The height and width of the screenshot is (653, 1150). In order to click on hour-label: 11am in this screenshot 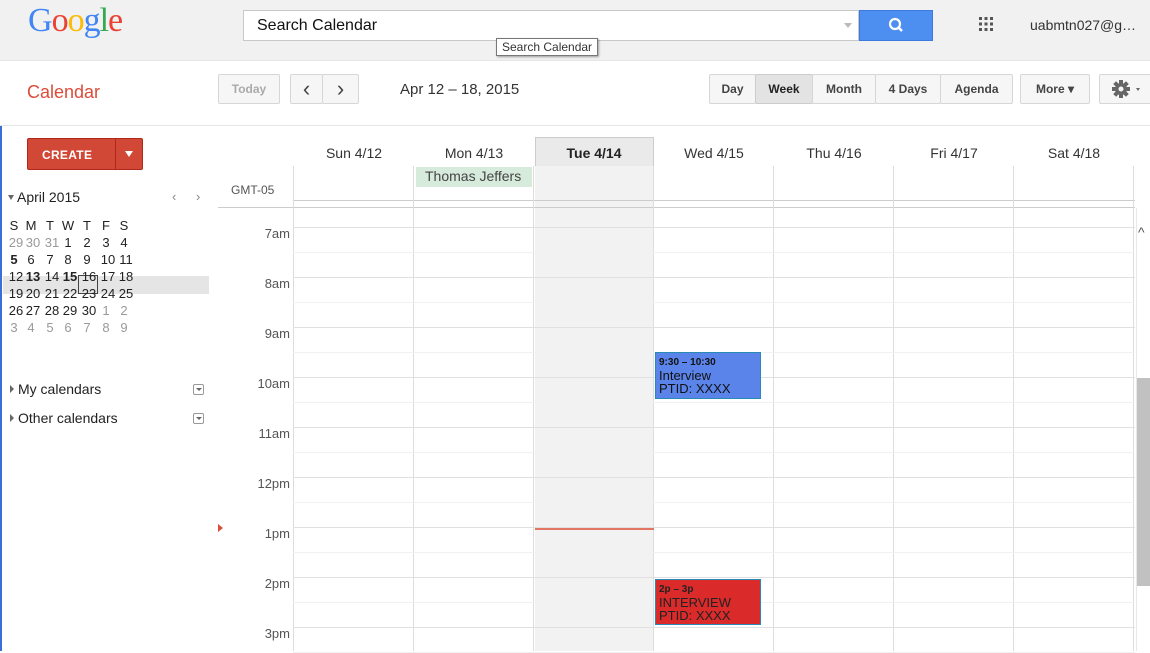, I will do `click(274, 433)`.